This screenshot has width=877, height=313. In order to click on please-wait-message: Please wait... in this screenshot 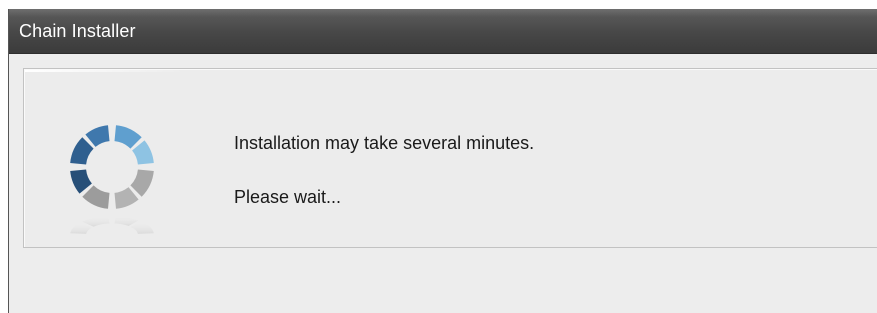, I will do `click(288, 197)`.